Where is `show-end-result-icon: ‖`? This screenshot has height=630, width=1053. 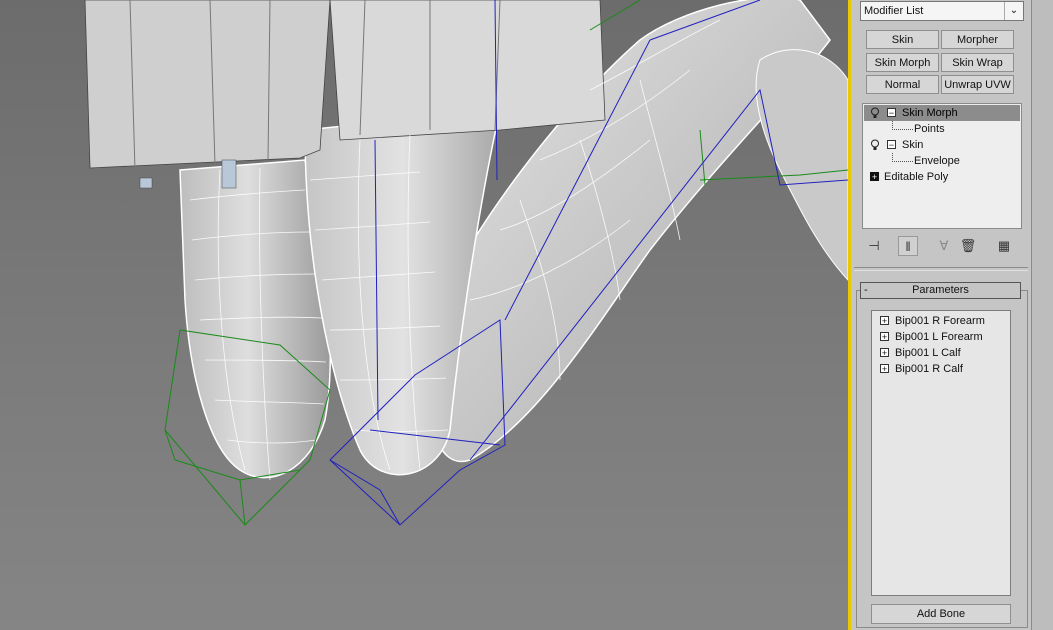
show-end-result-icon: ‖ is located at coordinates (908, 246).